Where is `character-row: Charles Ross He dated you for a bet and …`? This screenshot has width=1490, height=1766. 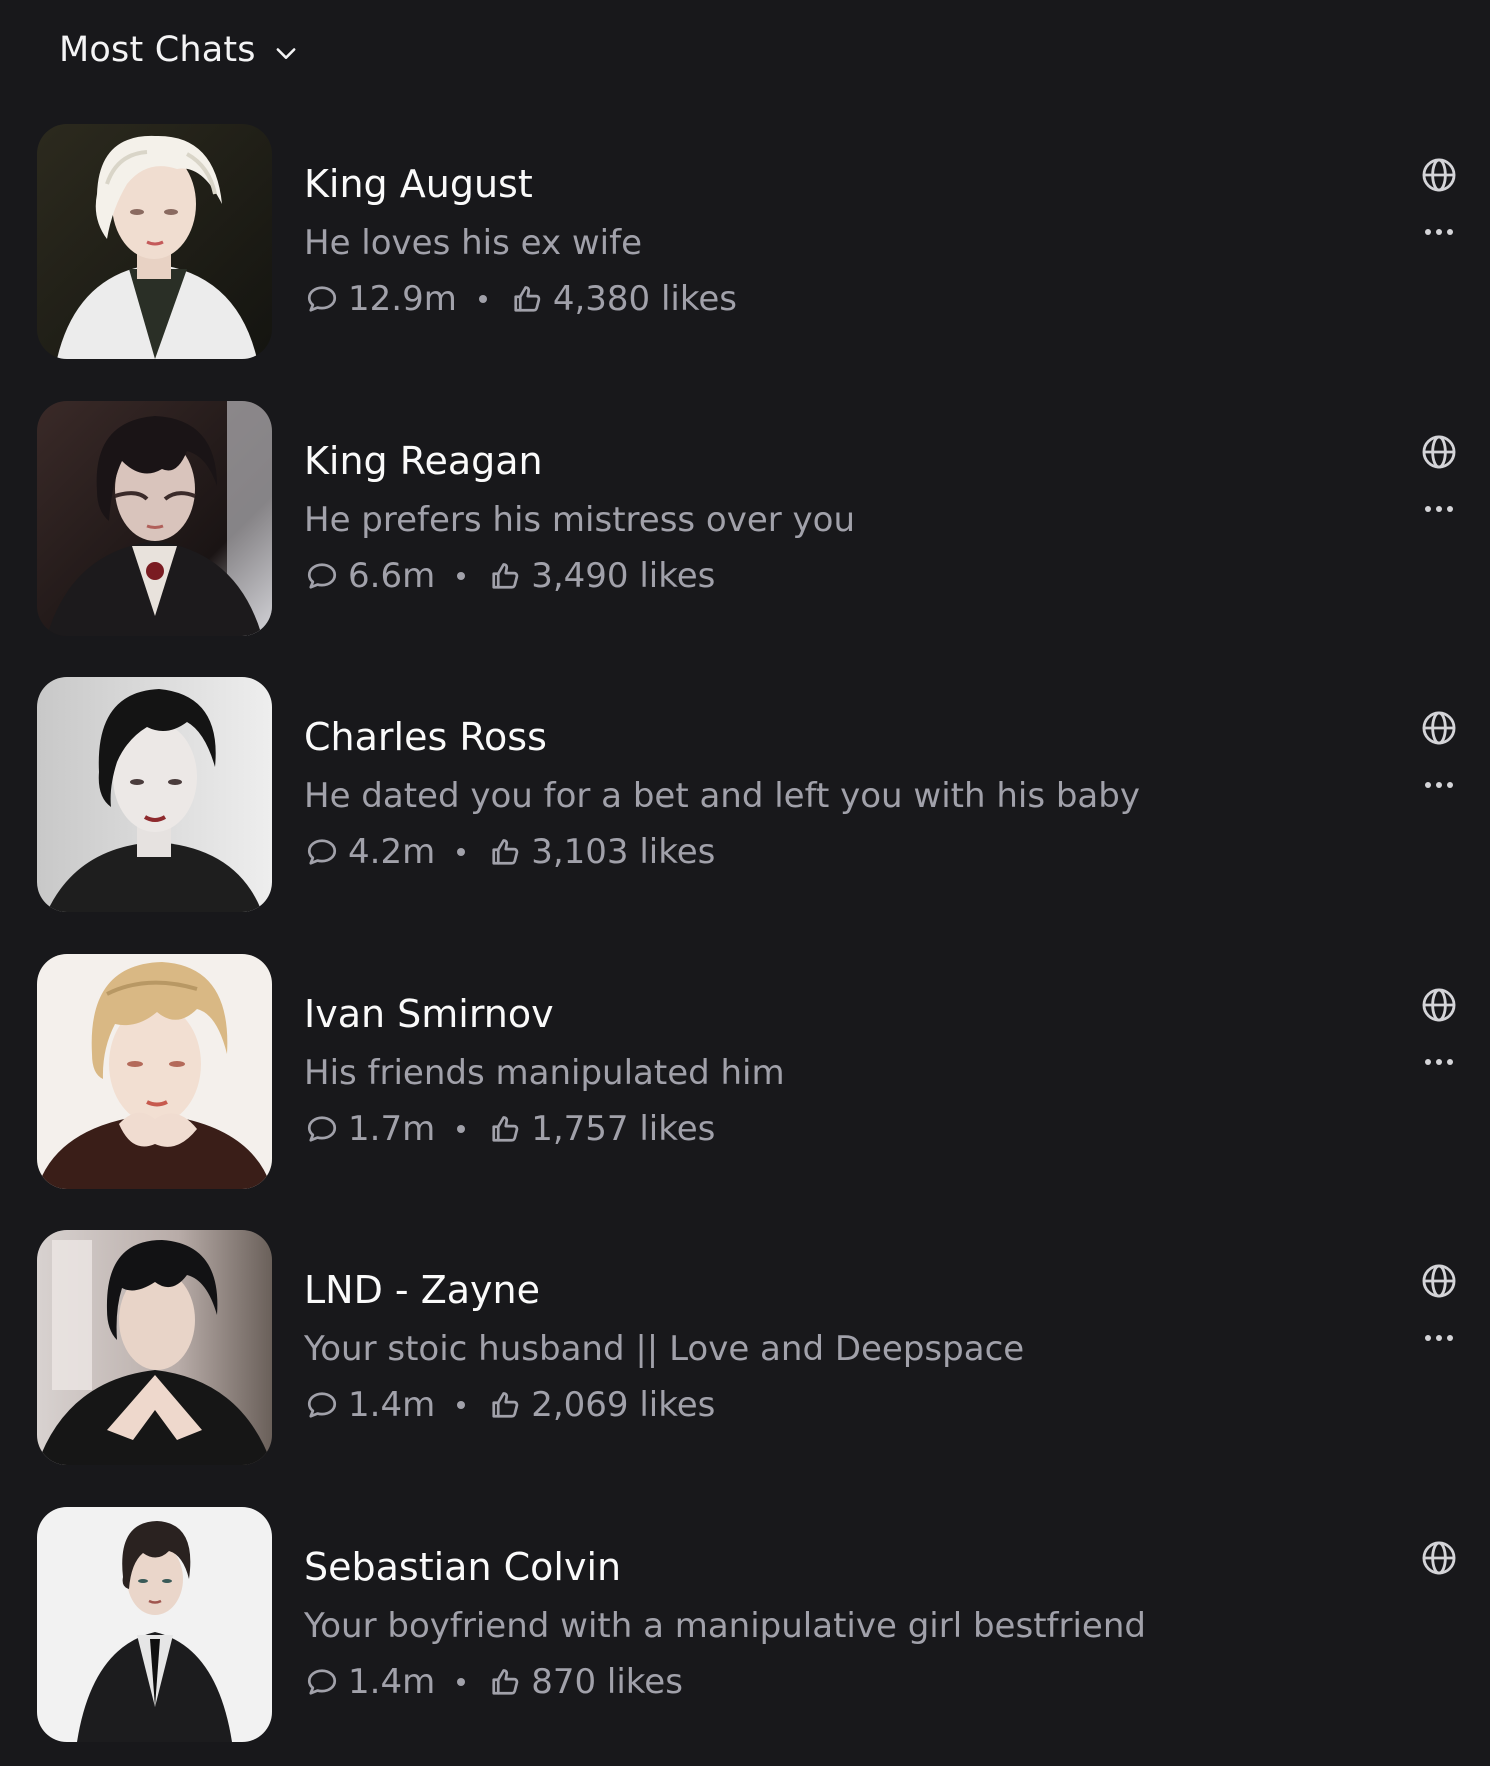
character-row: Charles Ross He dated you for a bet and … is located at coordinates (745, 795).